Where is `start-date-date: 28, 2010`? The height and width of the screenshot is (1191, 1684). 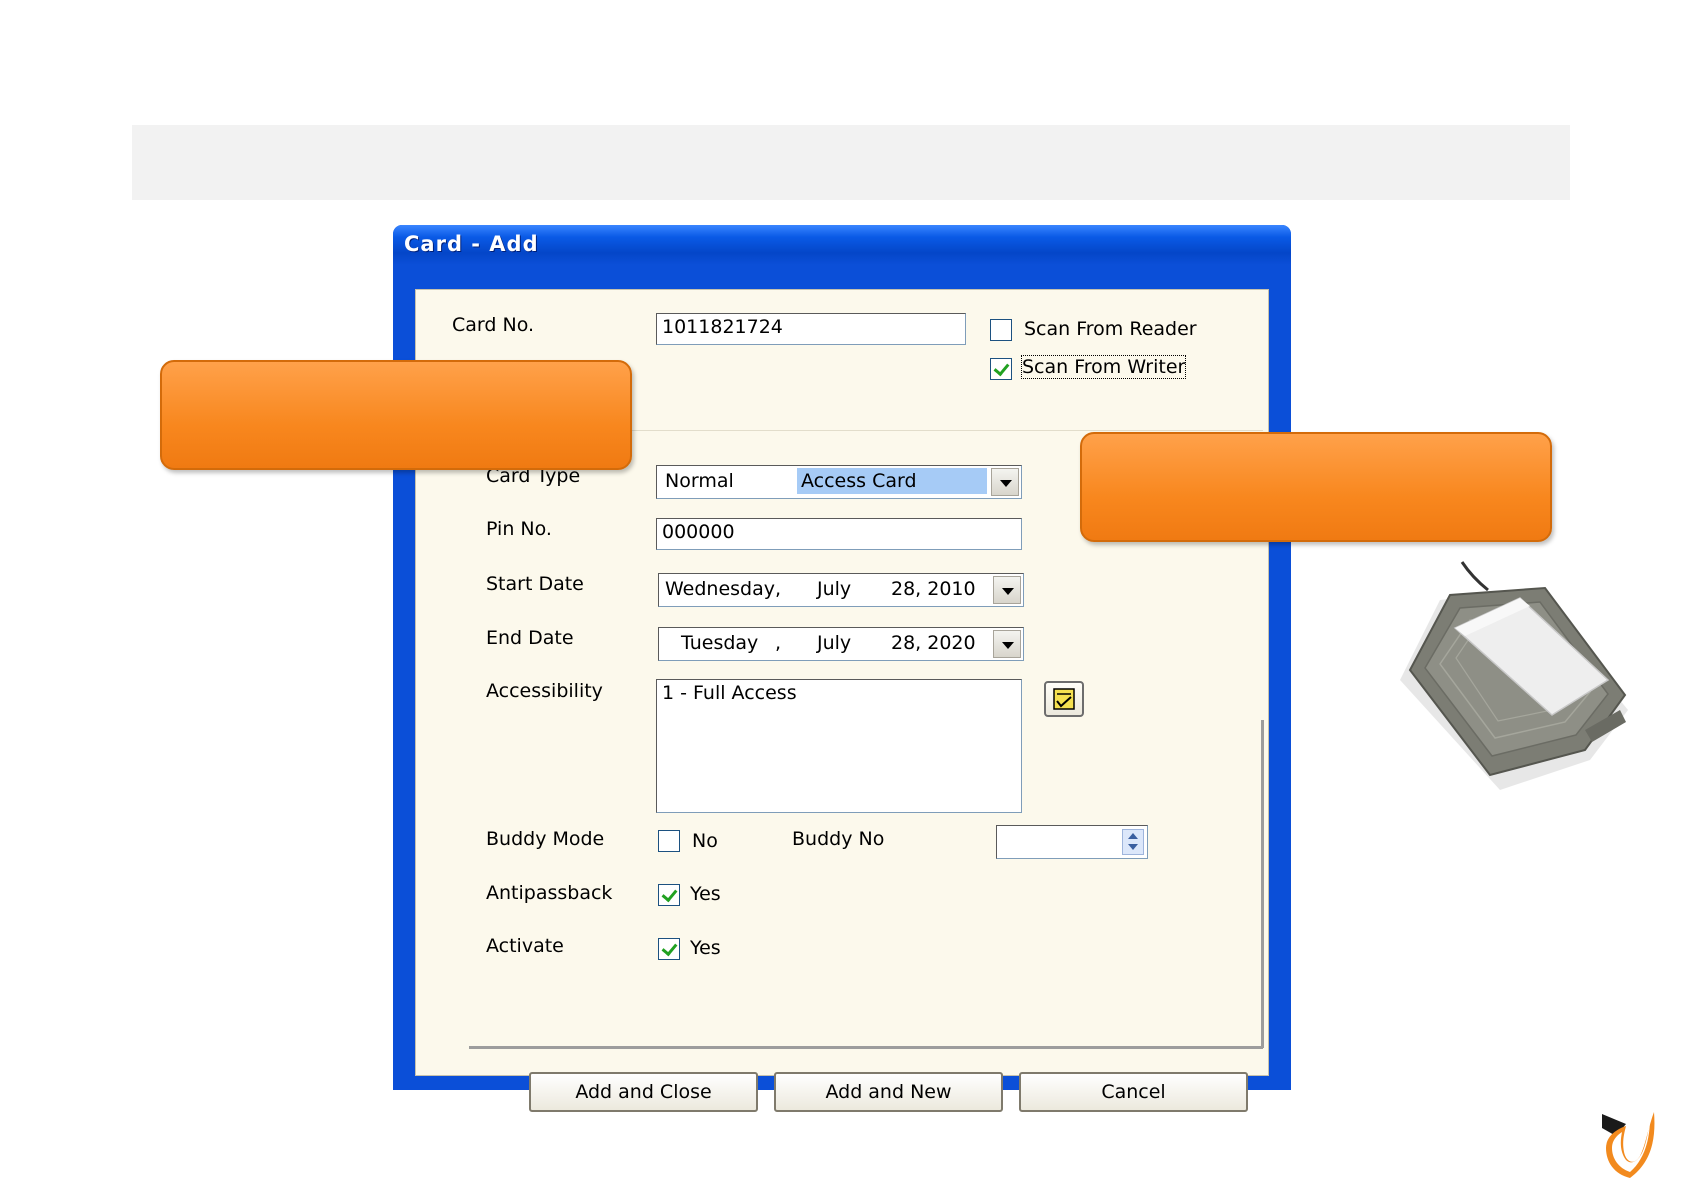
start-date-date: 28, 2010 is located at coordinates (933, 589).